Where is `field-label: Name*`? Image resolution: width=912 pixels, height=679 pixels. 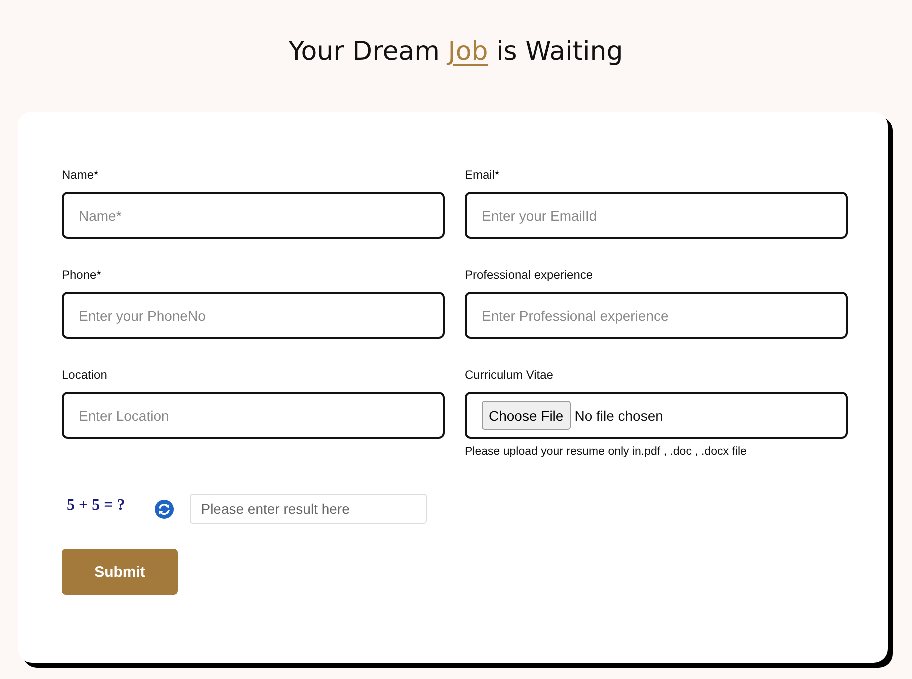
field-label: Name* is located at coordinates (80, 175).